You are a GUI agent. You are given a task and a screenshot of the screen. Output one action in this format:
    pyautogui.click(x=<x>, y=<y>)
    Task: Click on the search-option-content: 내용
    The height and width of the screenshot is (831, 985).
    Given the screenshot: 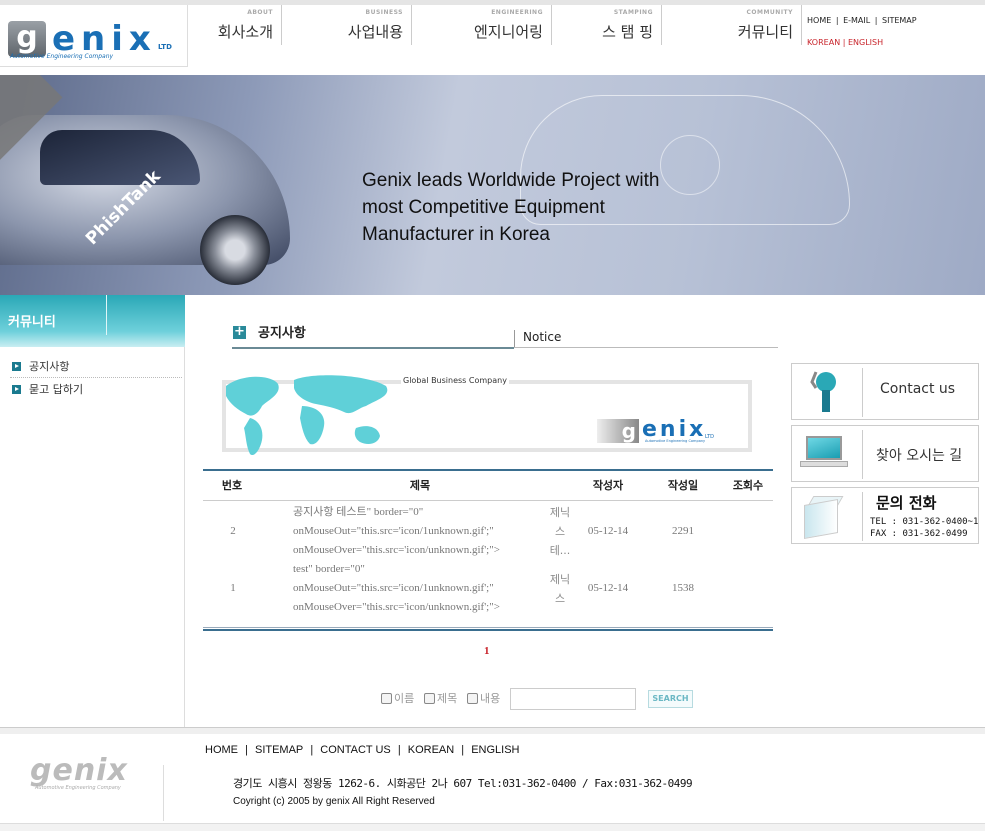 What is the action you would take?
    pyautogui.click(x=483, y=698)
    